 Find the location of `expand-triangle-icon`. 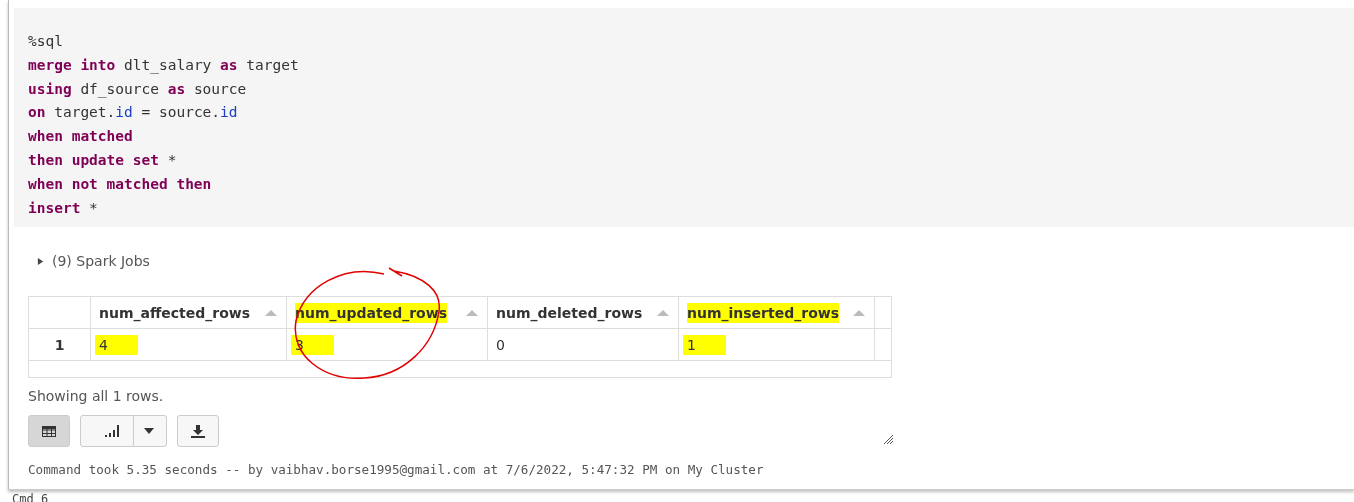

expand-triangle-icon is located at coordinates (40, 261).